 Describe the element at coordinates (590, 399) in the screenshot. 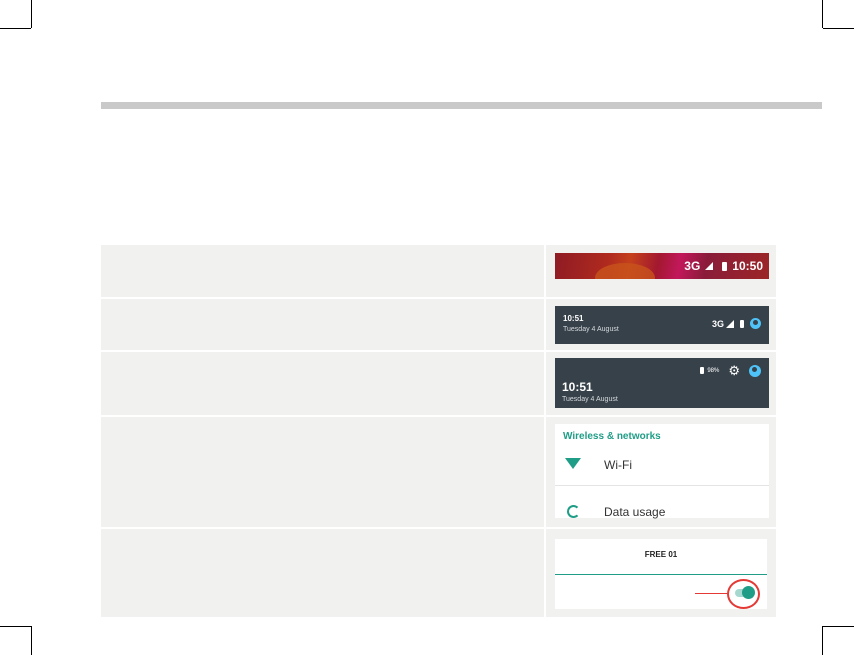

I see `quick-settings-date: Tuesday 4 August` at that location.